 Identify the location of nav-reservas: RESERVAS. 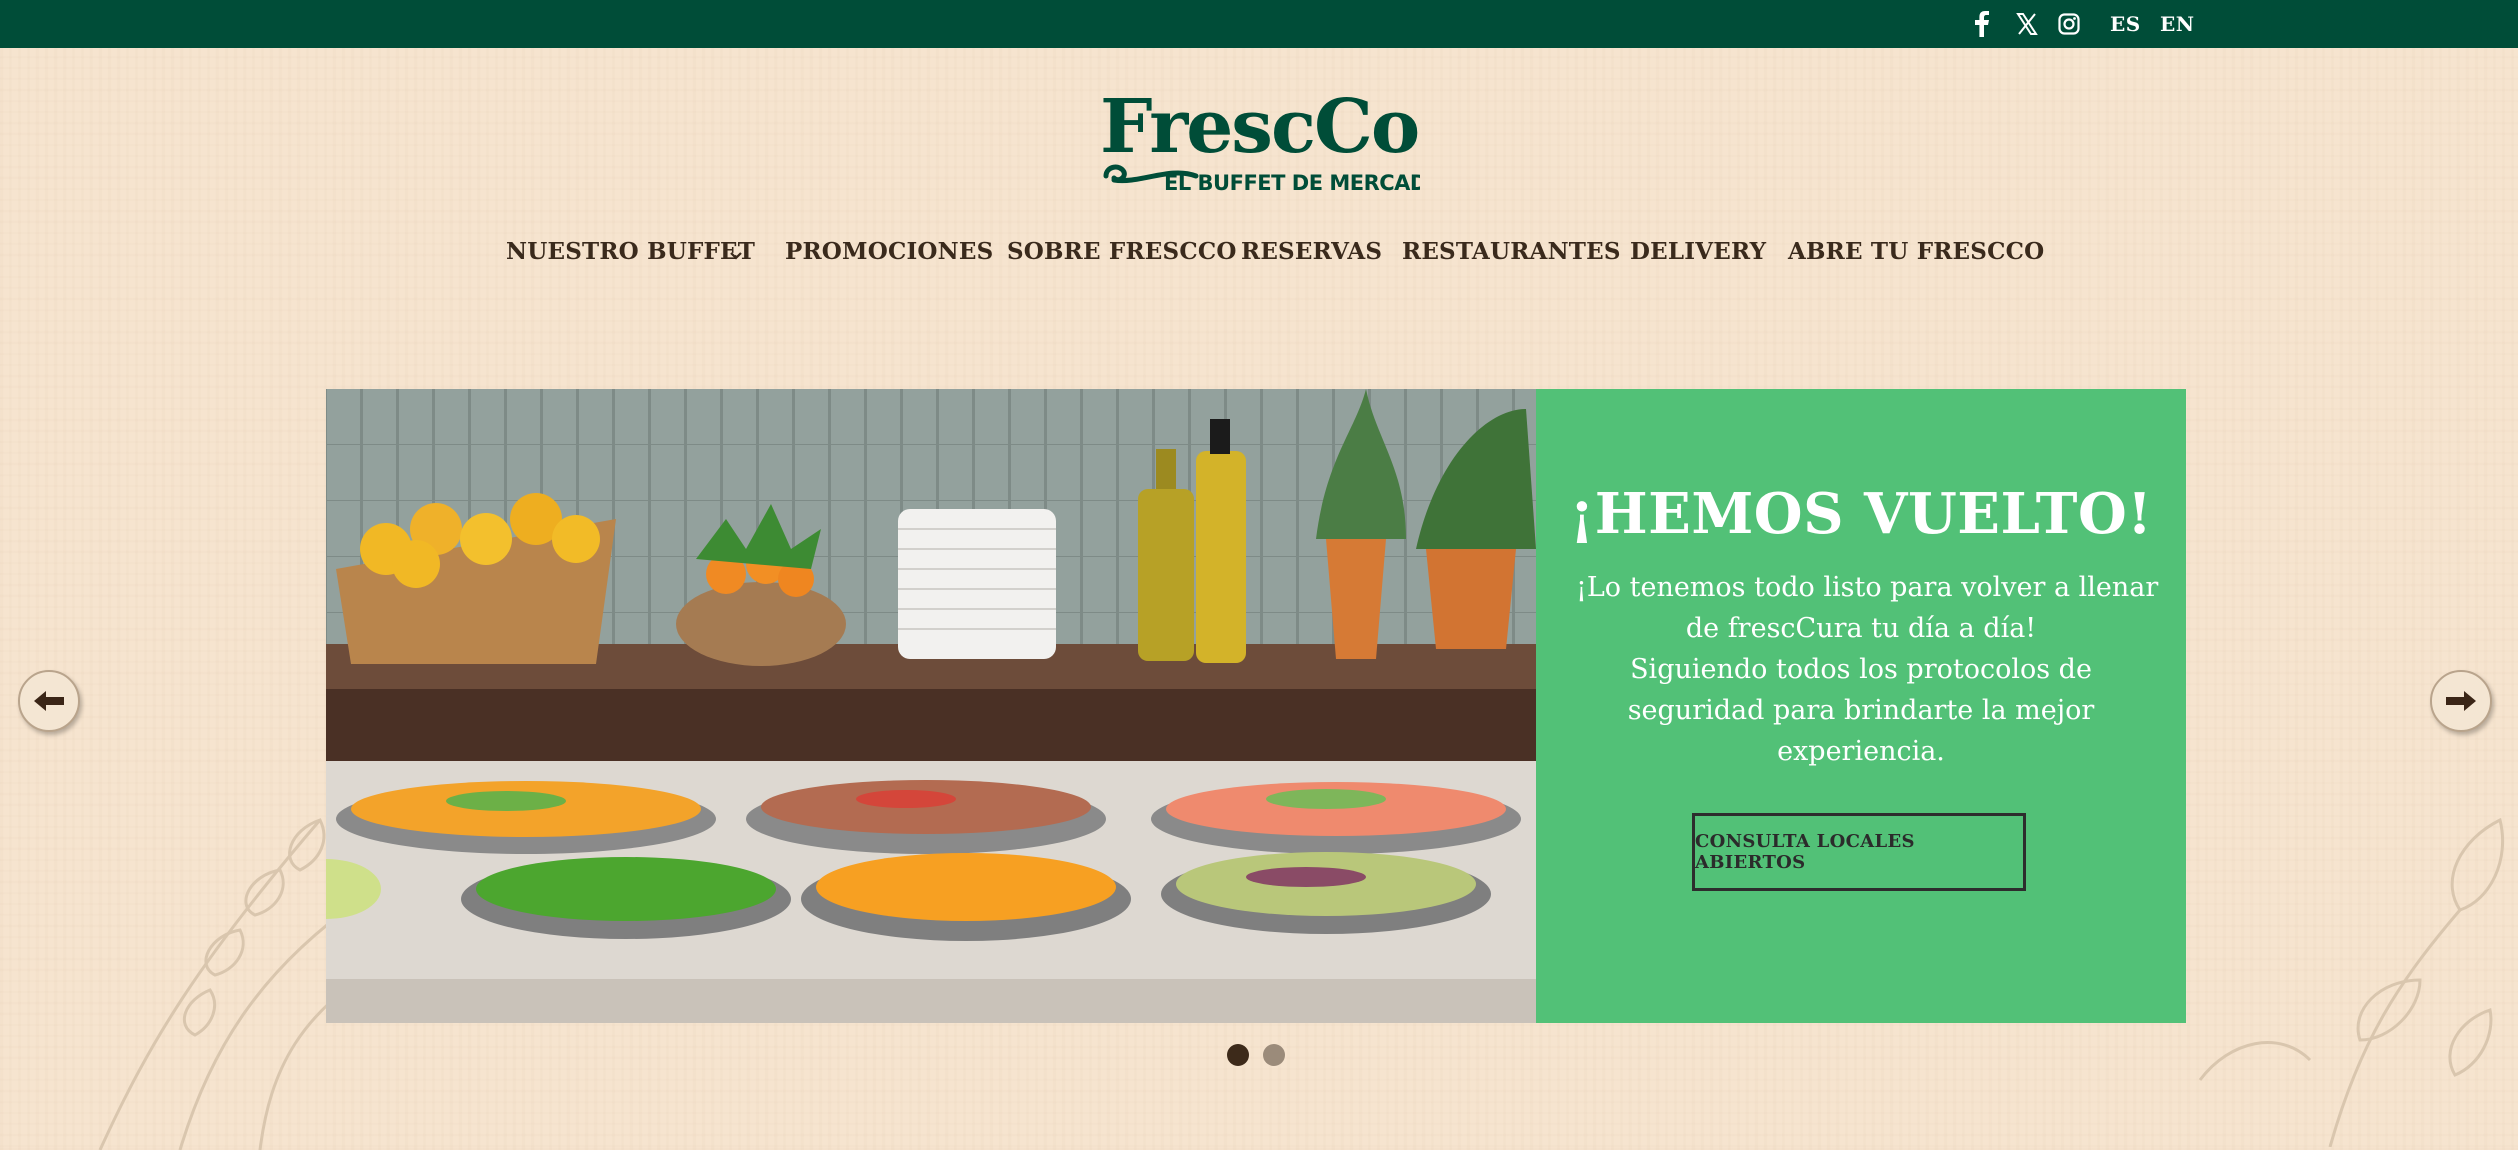
(1311, 251).